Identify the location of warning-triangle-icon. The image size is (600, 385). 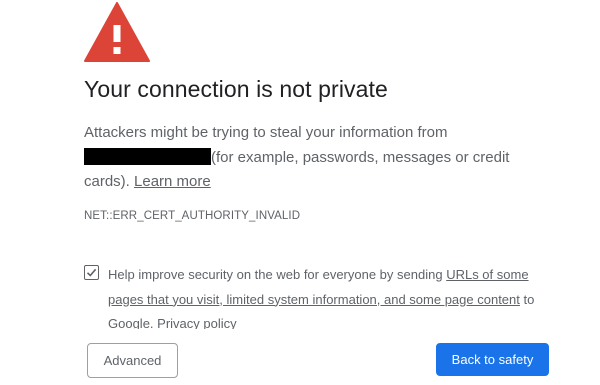
(117, 32).